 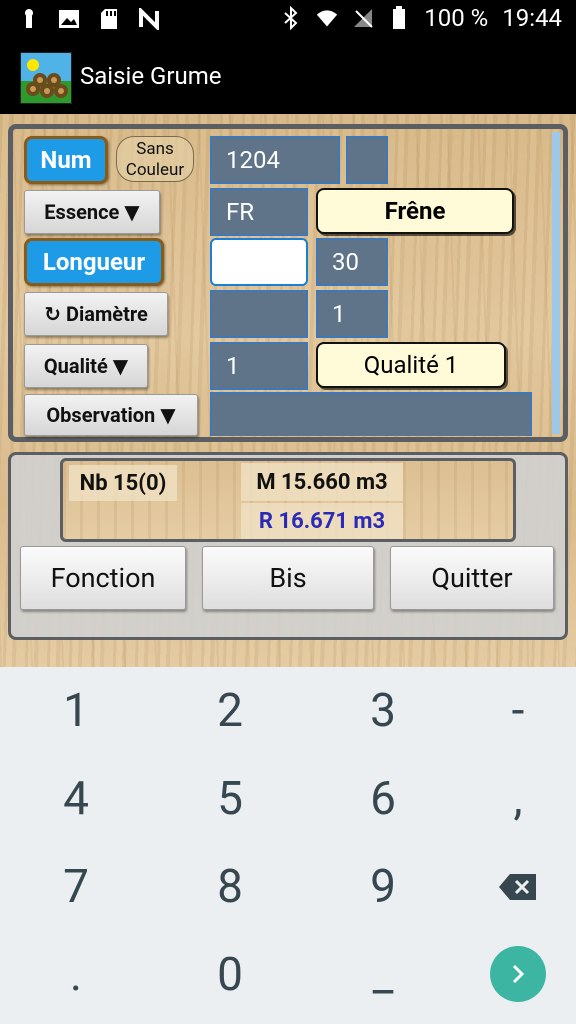 What do you see at coordinates (511, 799) in the screenshot?
I see `key-comma: ,` at bounding box center [511, 799].